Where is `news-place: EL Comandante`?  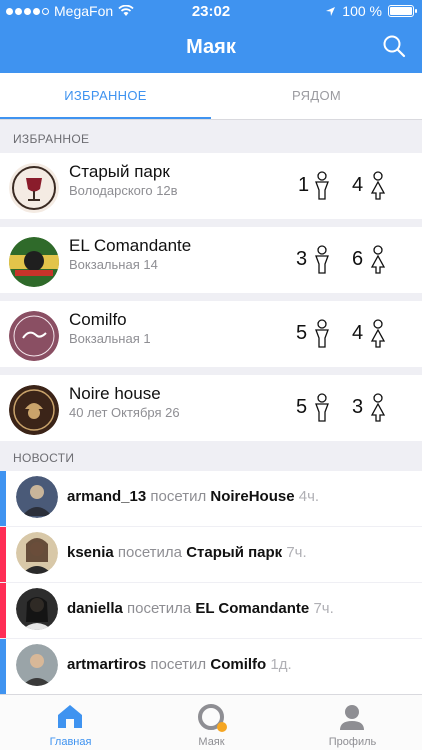 news-place: EL Comandante is located at coordinates (252, 608).